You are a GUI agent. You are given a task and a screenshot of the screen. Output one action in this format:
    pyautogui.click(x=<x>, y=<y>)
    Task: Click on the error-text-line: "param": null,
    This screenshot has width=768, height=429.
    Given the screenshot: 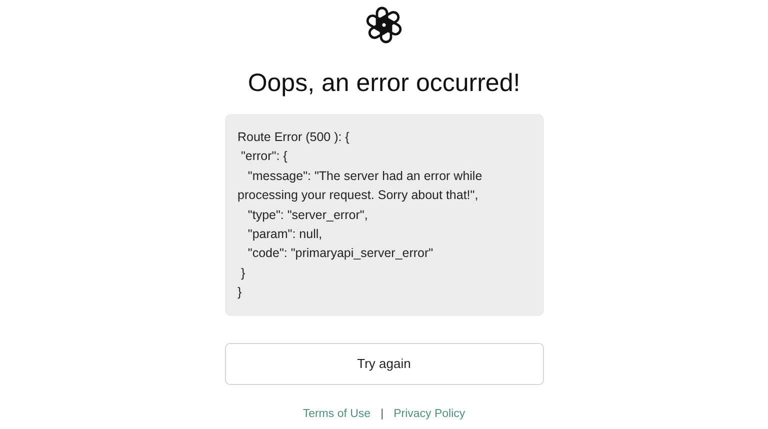 What is the action you would take?
    pyautogui.click(x=285, y=235)
    